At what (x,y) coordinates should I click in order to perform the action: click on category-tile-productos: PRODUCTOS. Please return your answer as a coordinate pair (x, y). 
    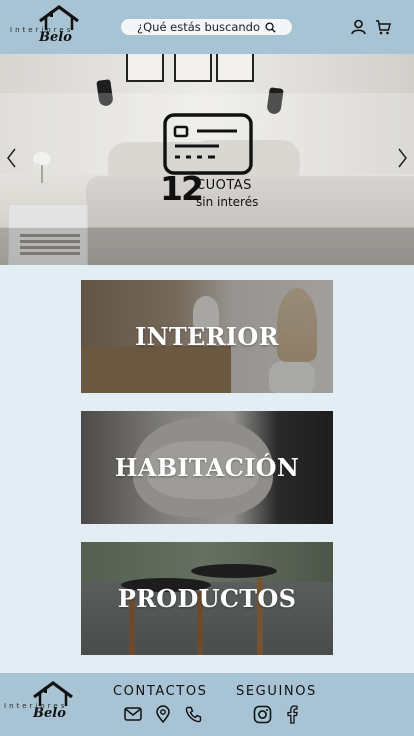
    Looking at the image, I should click on (207, 598).